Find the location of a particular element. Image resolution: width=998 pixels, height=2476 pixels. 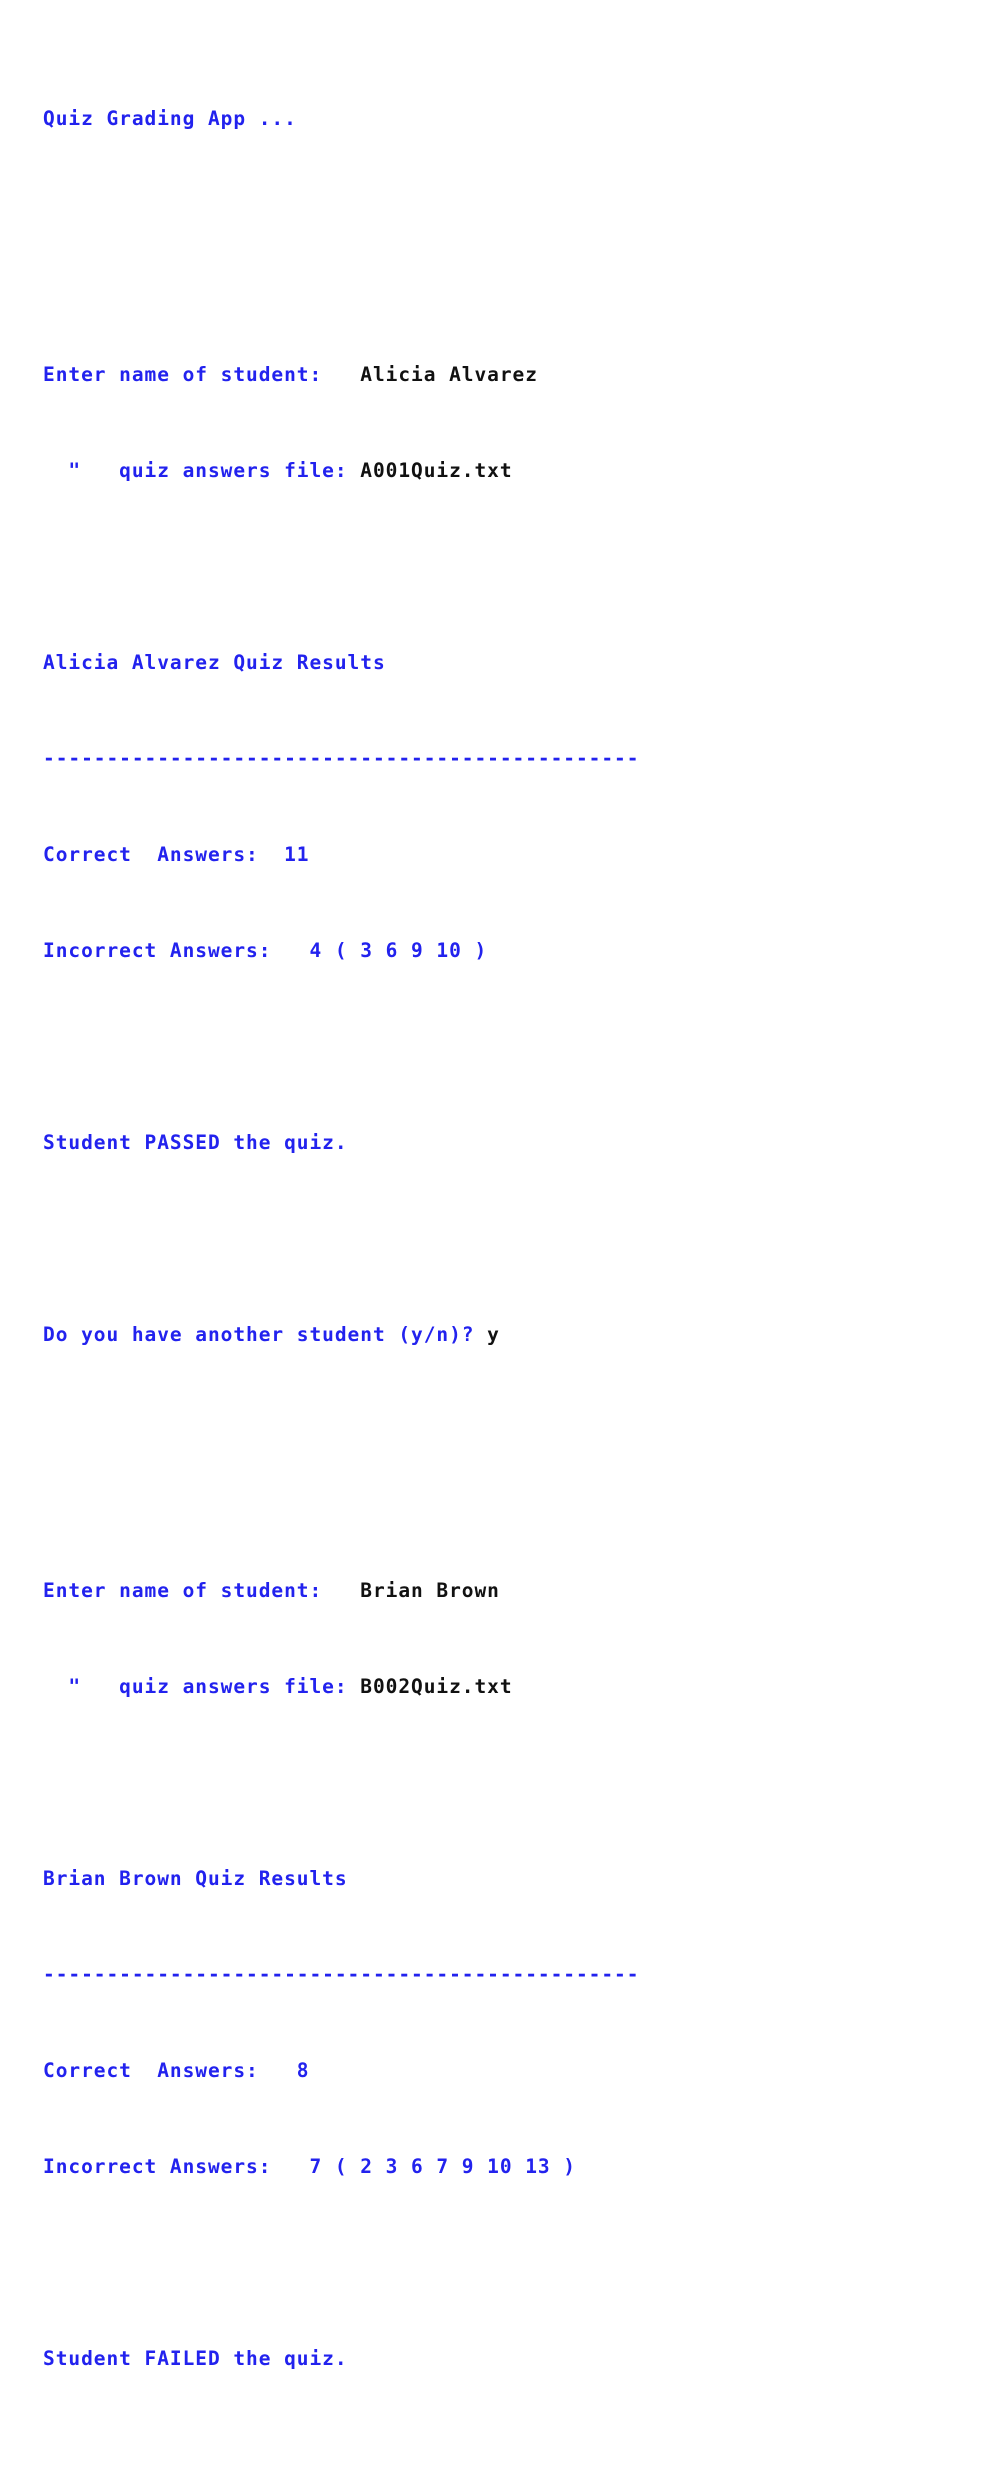

status-line: Student PASSED the quiz. is located at coordinates (341, 1143).